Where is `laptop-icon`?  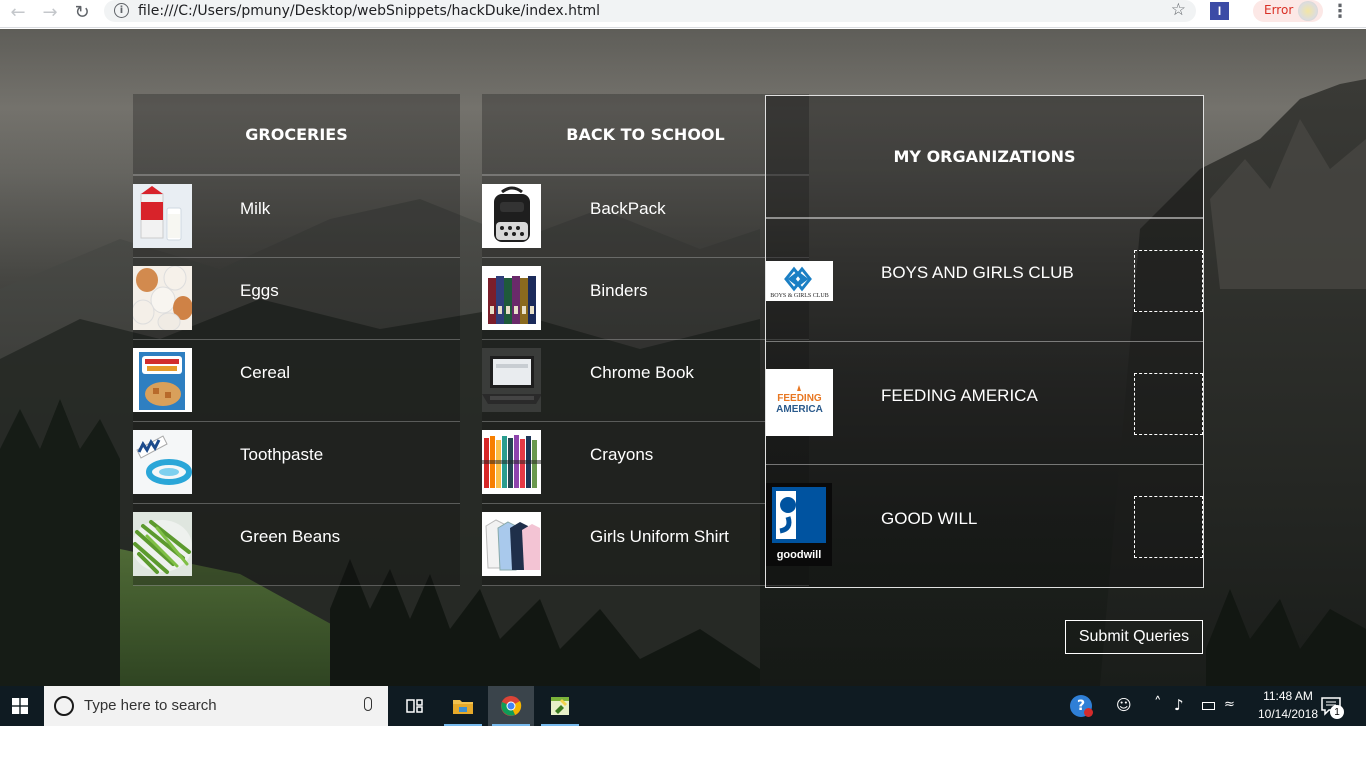 laptop-icon is located at coordinates (511, 380).